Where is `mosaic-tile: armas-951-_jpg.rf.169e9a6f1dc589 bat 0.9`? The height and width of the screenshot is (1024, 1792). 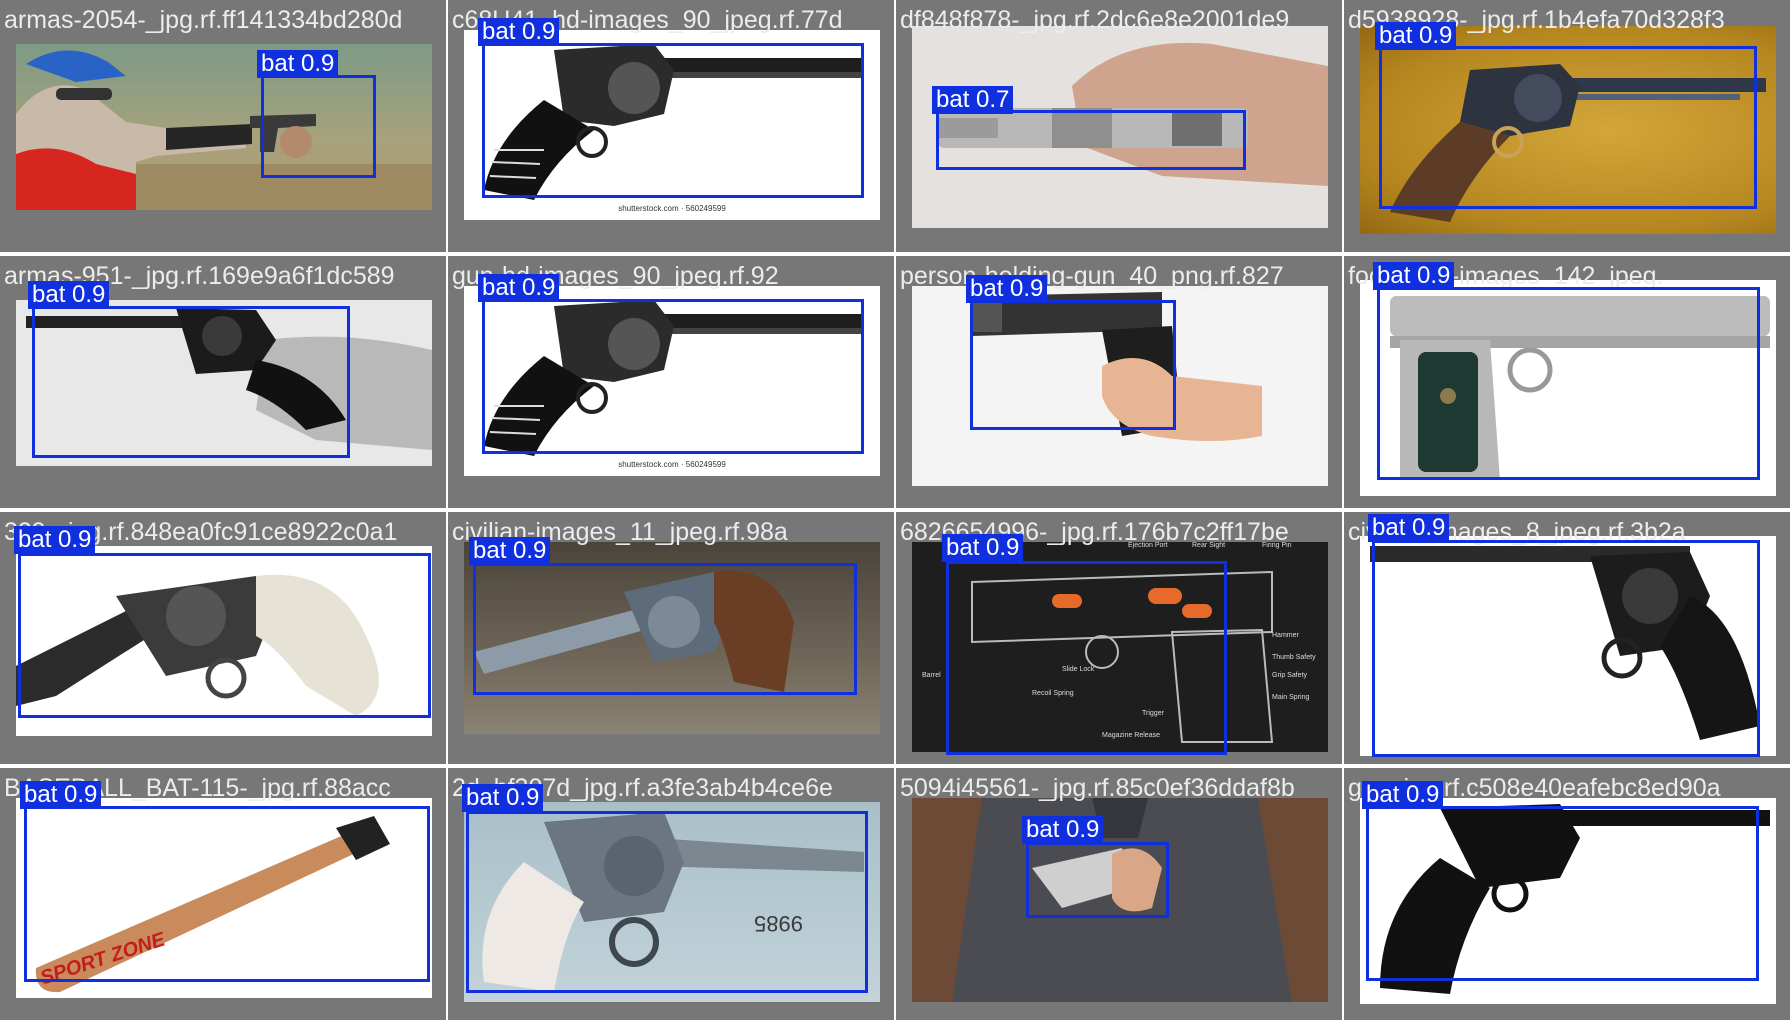
mosaic-tile: armas-951-_jpg.rf.169e9a6f1dc589 bat 0.9 is located at coordinates (223, 382).